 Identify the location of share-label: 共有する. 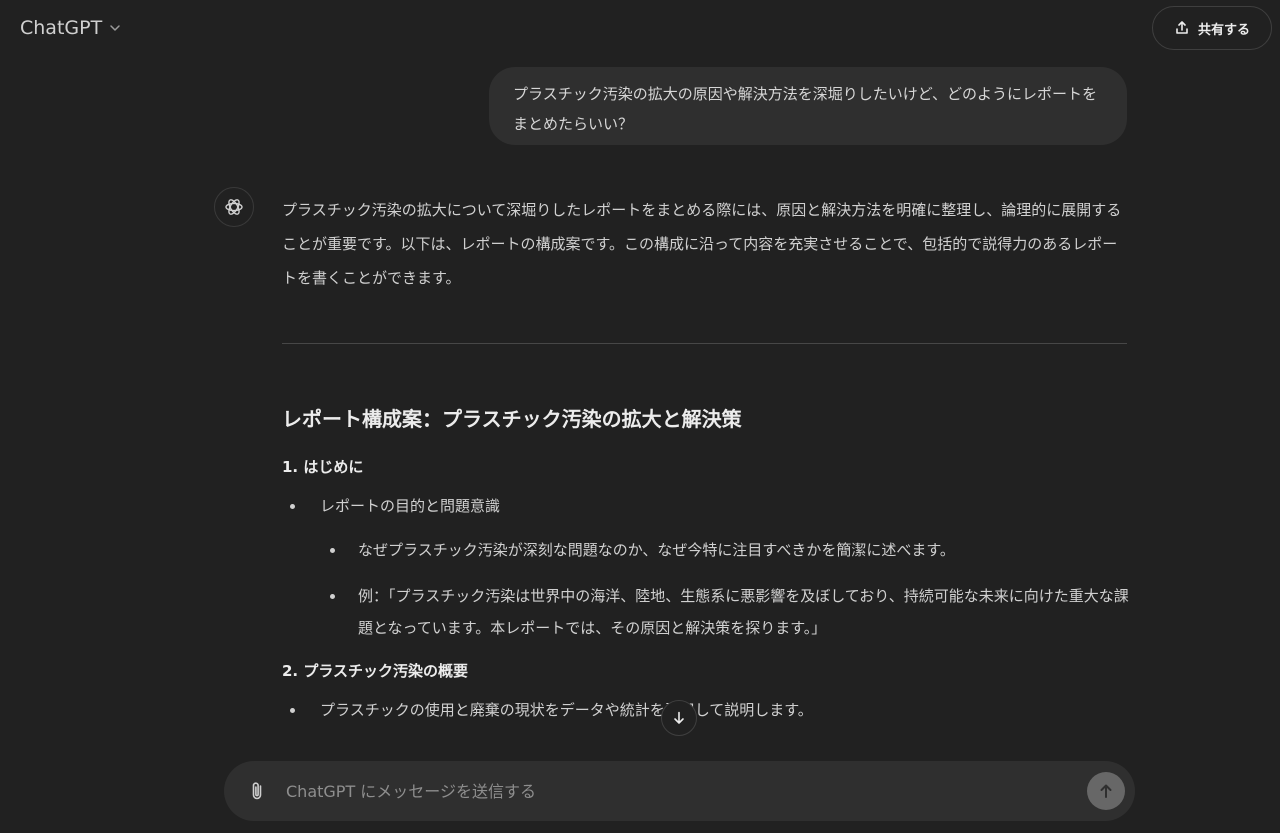
(1223, 30).